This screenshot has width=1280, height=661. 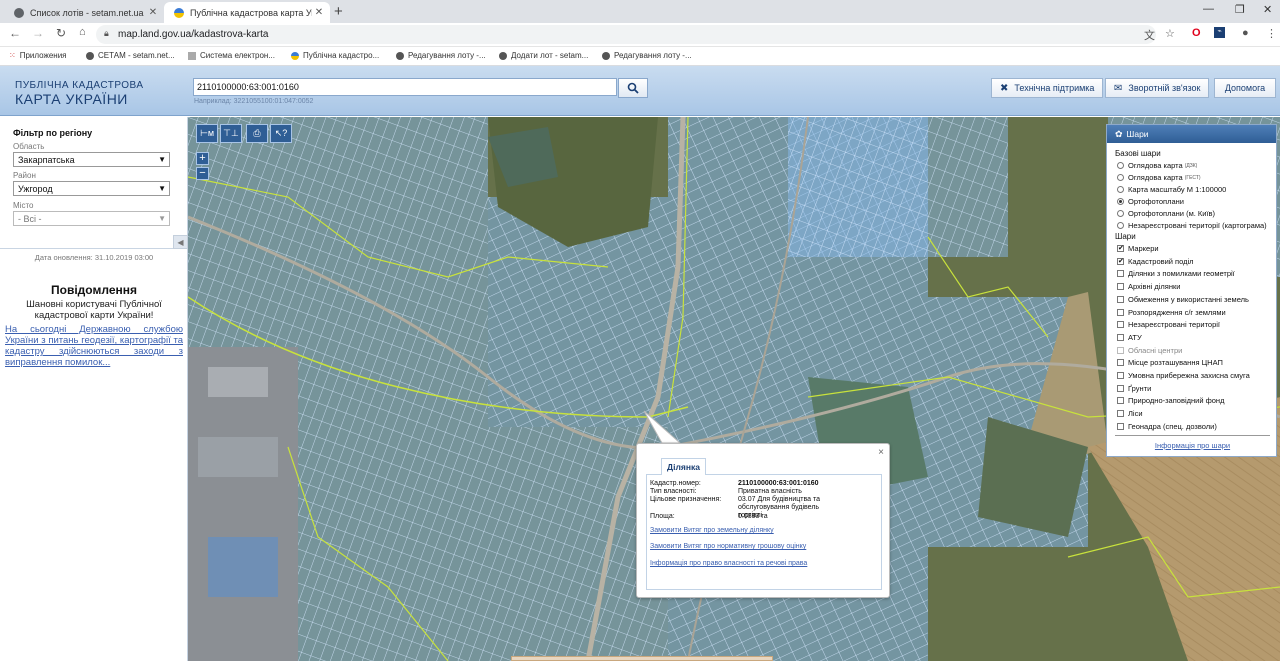 What do you see at coordinates (338, 11) in the screenshot?
I see `new-tab-button: +` at bounding box center [338, 11].